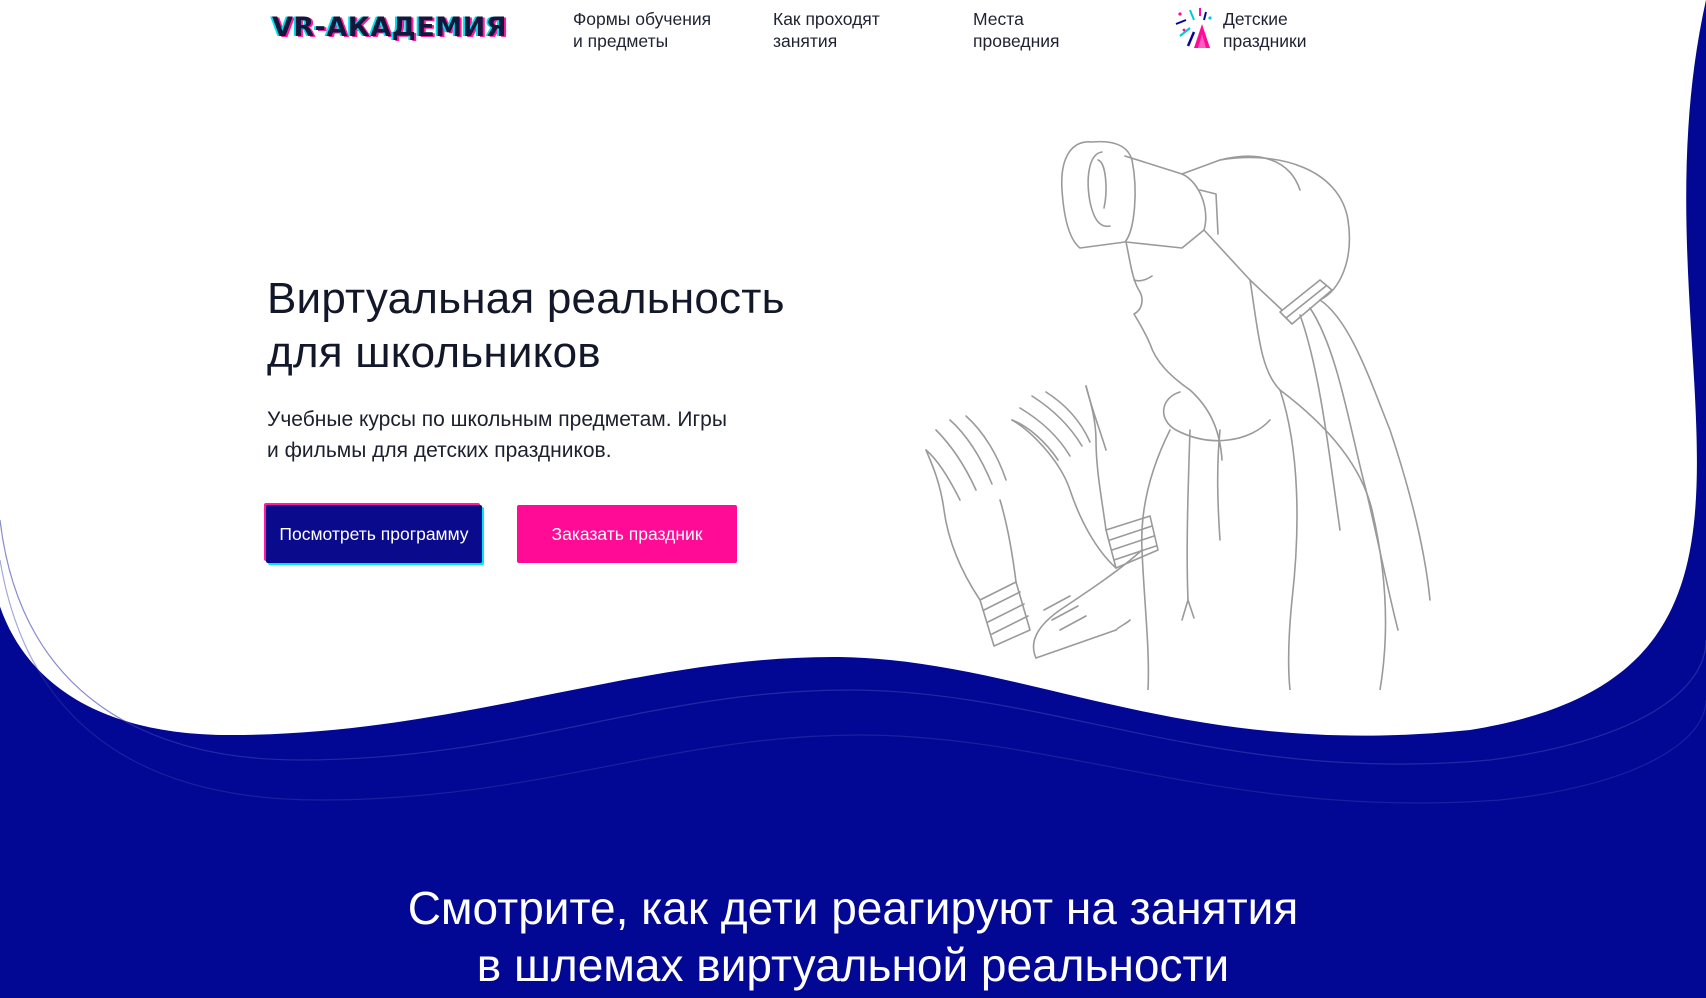 Image resolution: width=1706 pixels, height=998 pixels. Describe the element at coordinates (1255, 19) in the screenshot. I see `nav-item-parties-line1: Детские` at that location.